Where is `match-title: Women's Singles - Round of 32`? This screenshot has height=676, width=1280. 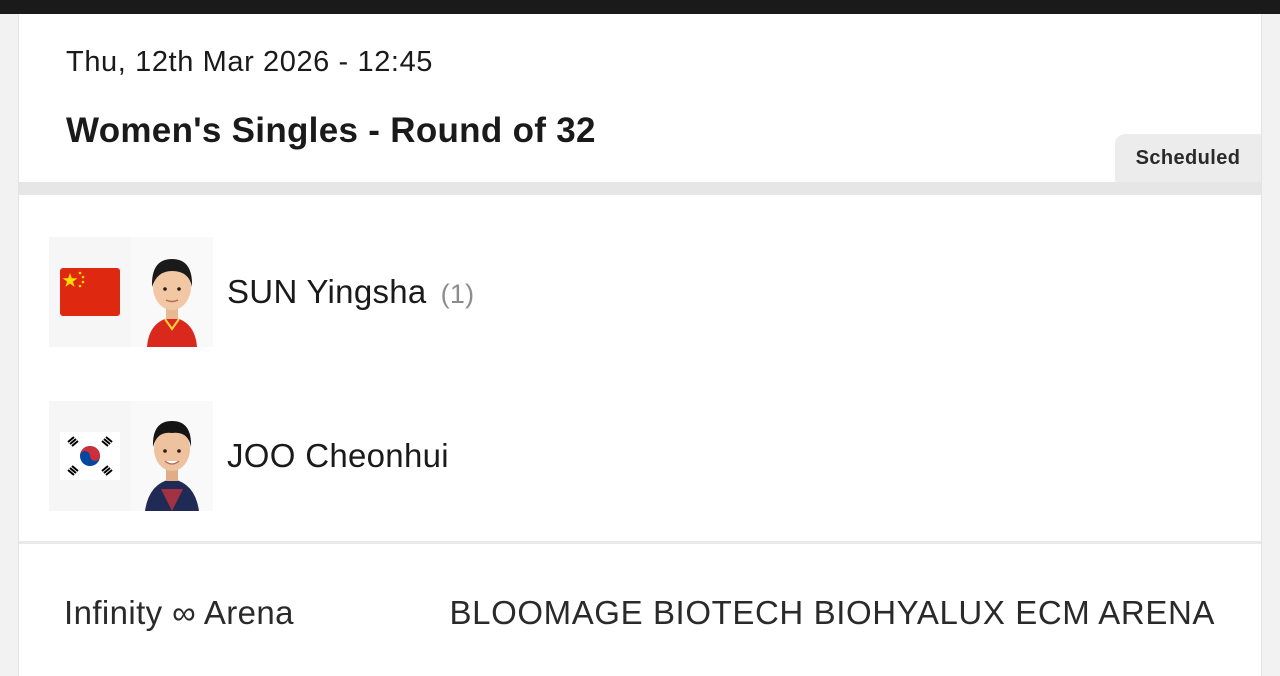 match-title: Women's Singles - Round of 32 is located at coordinates (331, 130).